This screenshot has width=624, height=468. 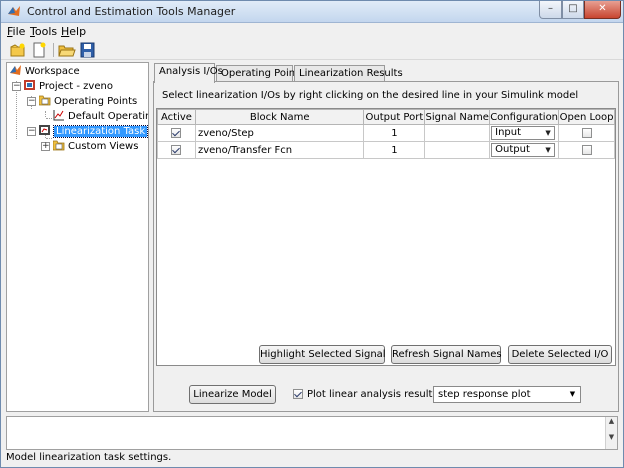 What do you see at coordinates (312, 459) in the screenshot?
I see `status-bar: Model linearization task settings.` at bounding box center [312, 459].